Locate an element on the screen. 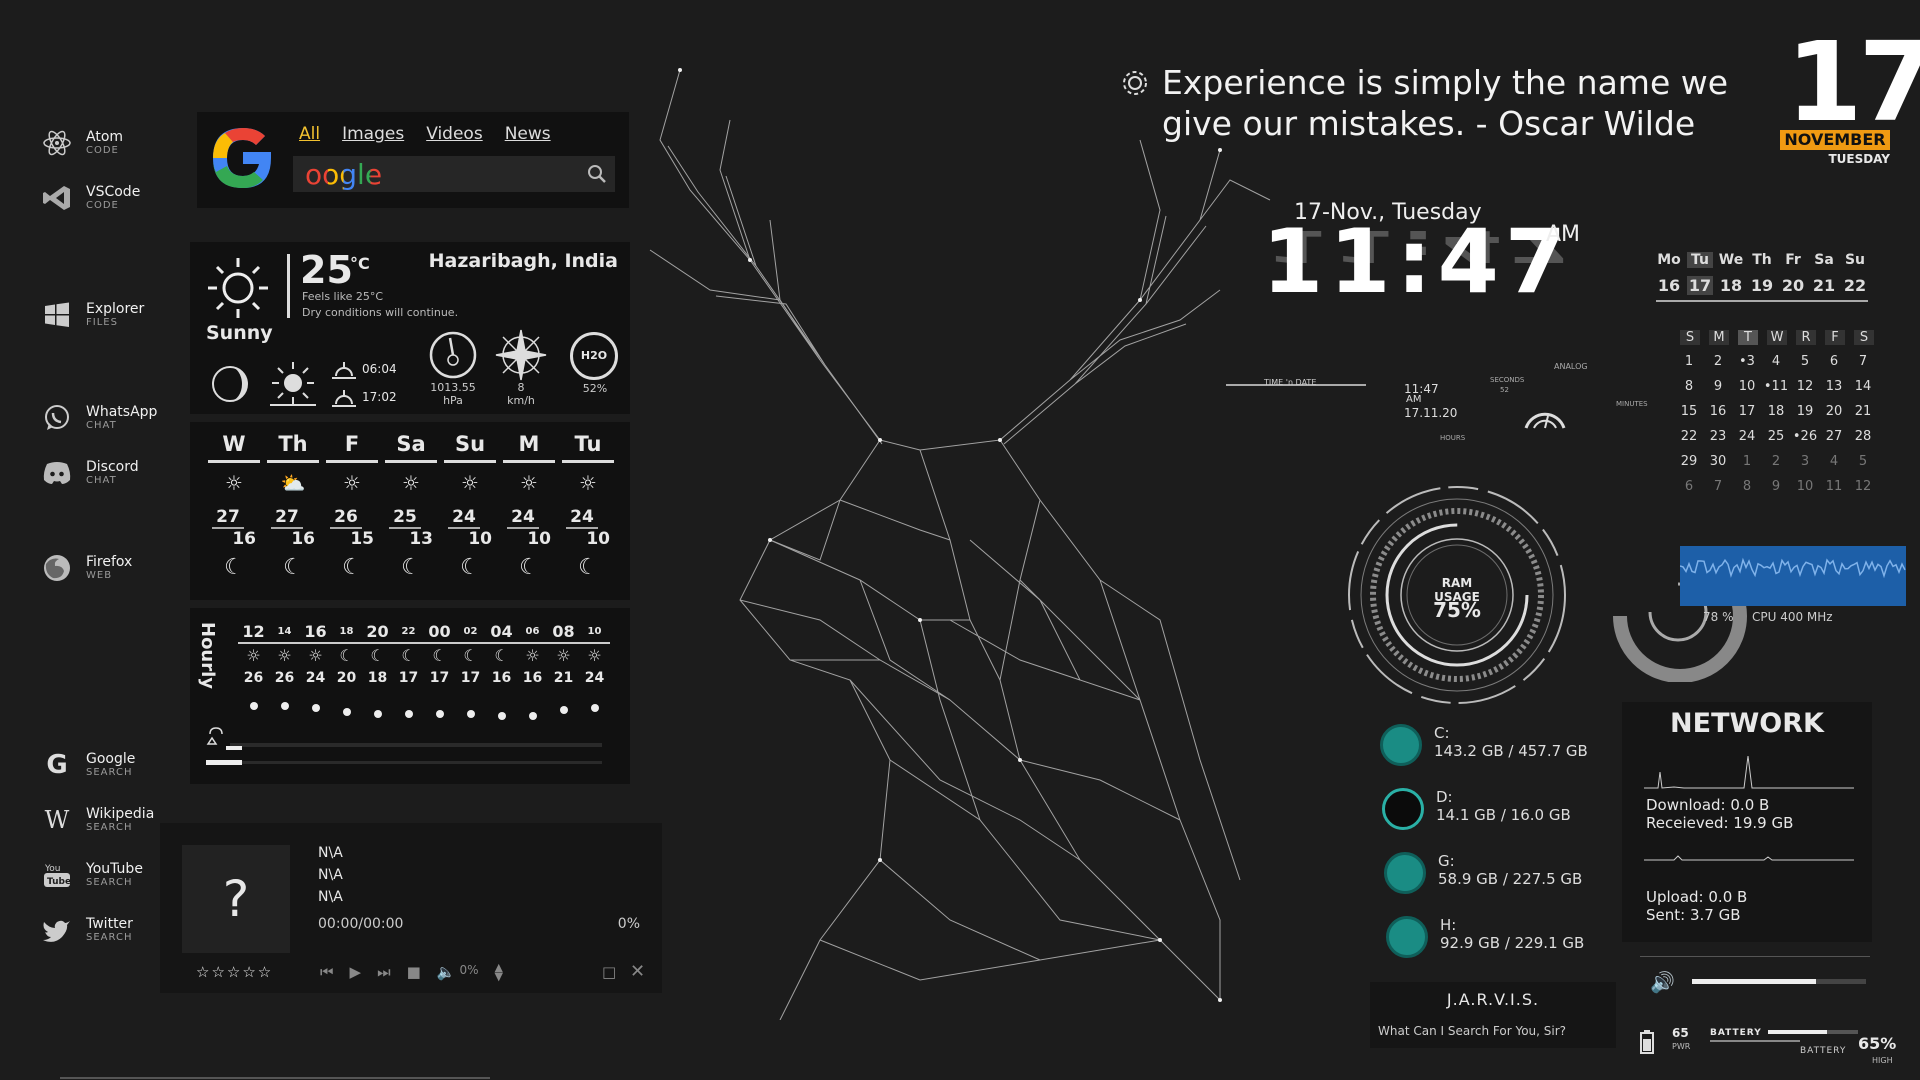  volume-slider is located at coordinates (1779, 981).